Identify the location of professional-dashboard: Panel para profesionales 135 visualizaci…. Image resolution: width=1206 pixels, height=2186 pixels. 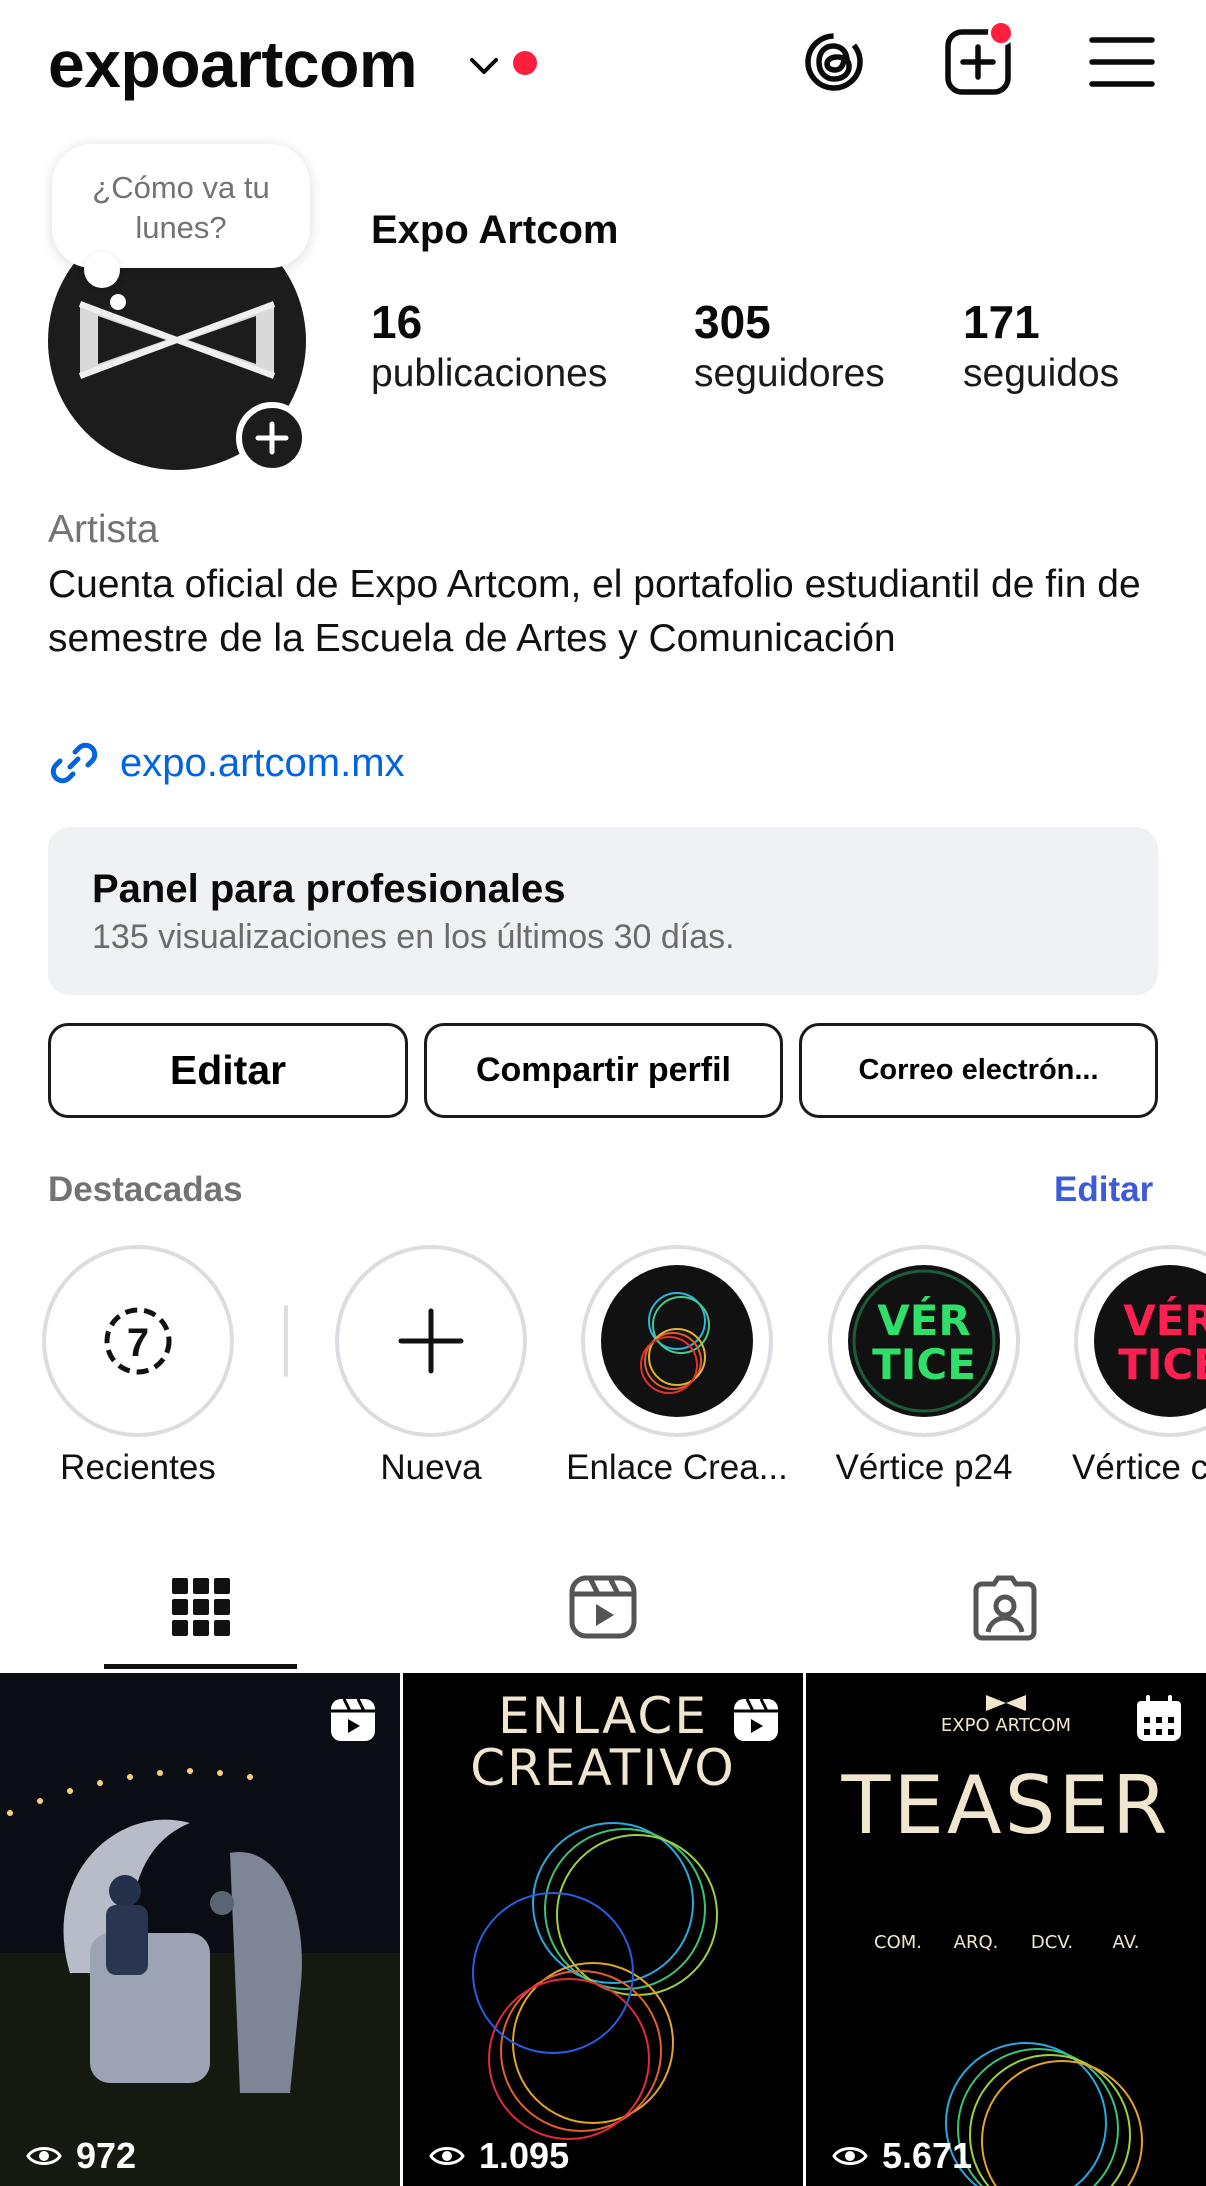
(603, 911).